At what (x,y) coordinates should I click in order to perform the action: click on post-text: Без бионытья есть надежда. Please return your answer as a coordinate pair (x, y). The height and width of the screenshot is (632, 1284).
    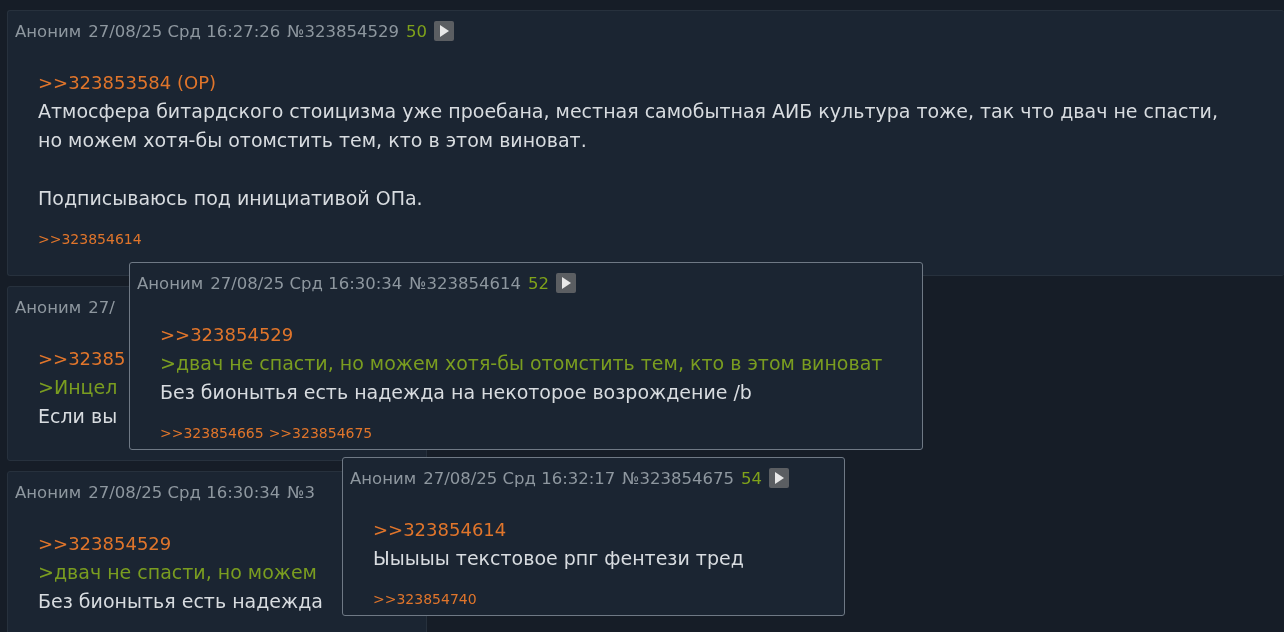
    Looking at the image, I should click on (180, 601).